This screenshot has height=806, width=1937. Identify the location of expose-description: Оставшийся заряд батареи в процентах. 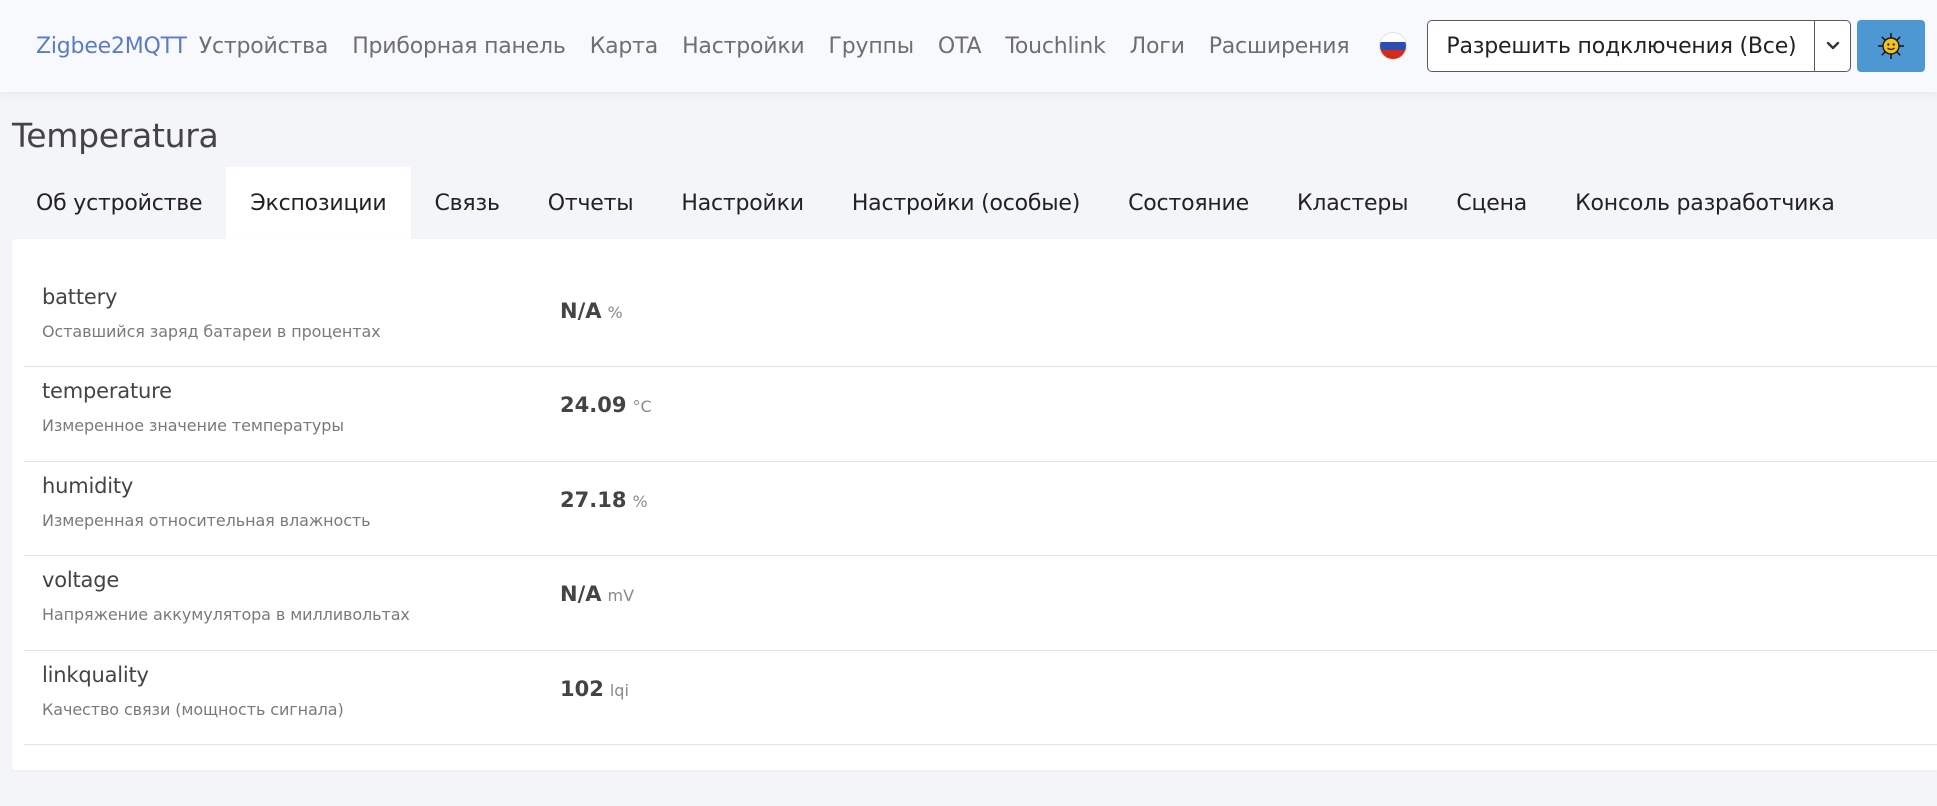
(211, 331).